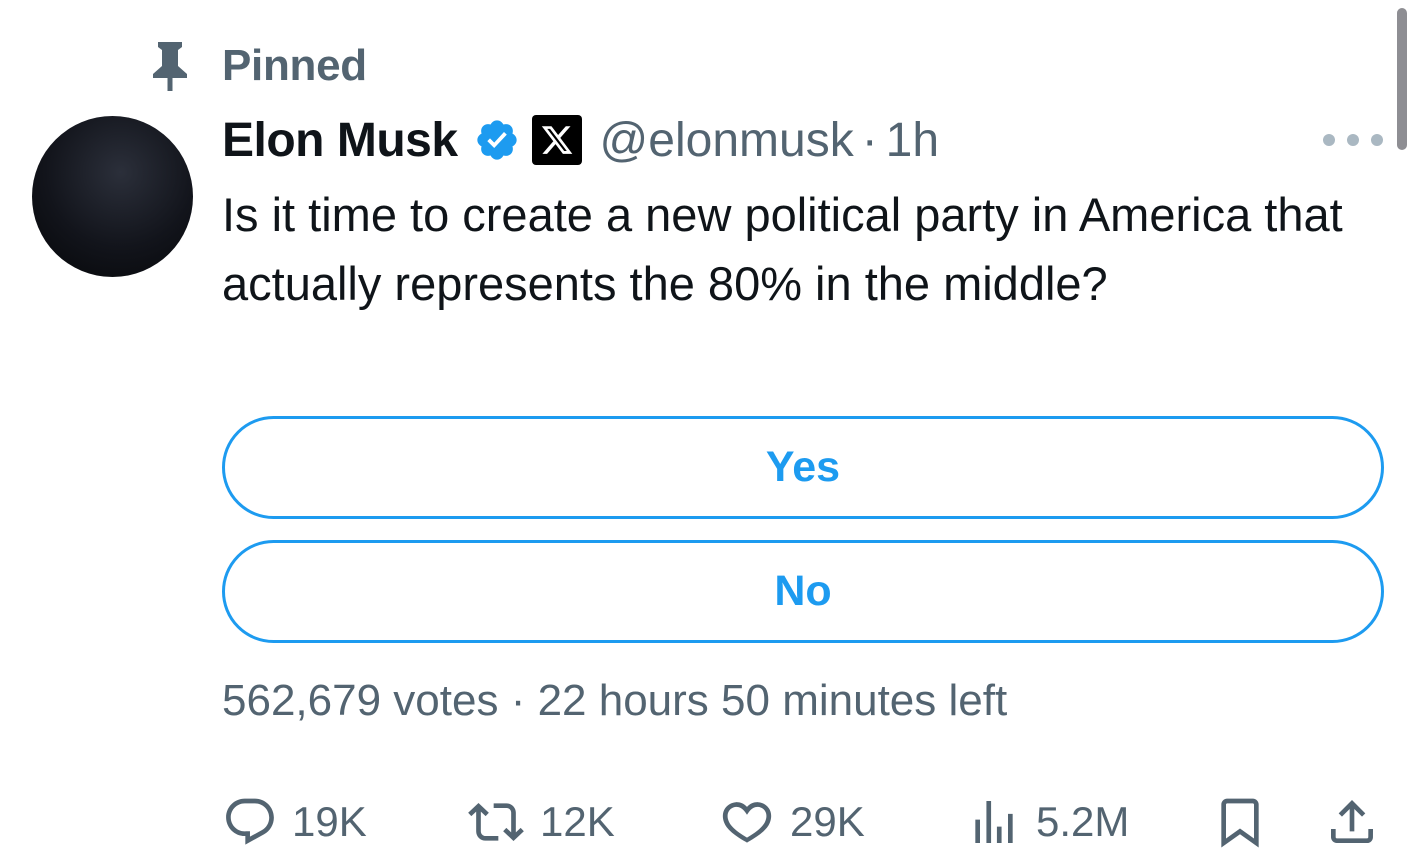  Describe the element at coordinates (340, 140) in the screenshot. I see `author-display-name: Elon Musk` at that location.